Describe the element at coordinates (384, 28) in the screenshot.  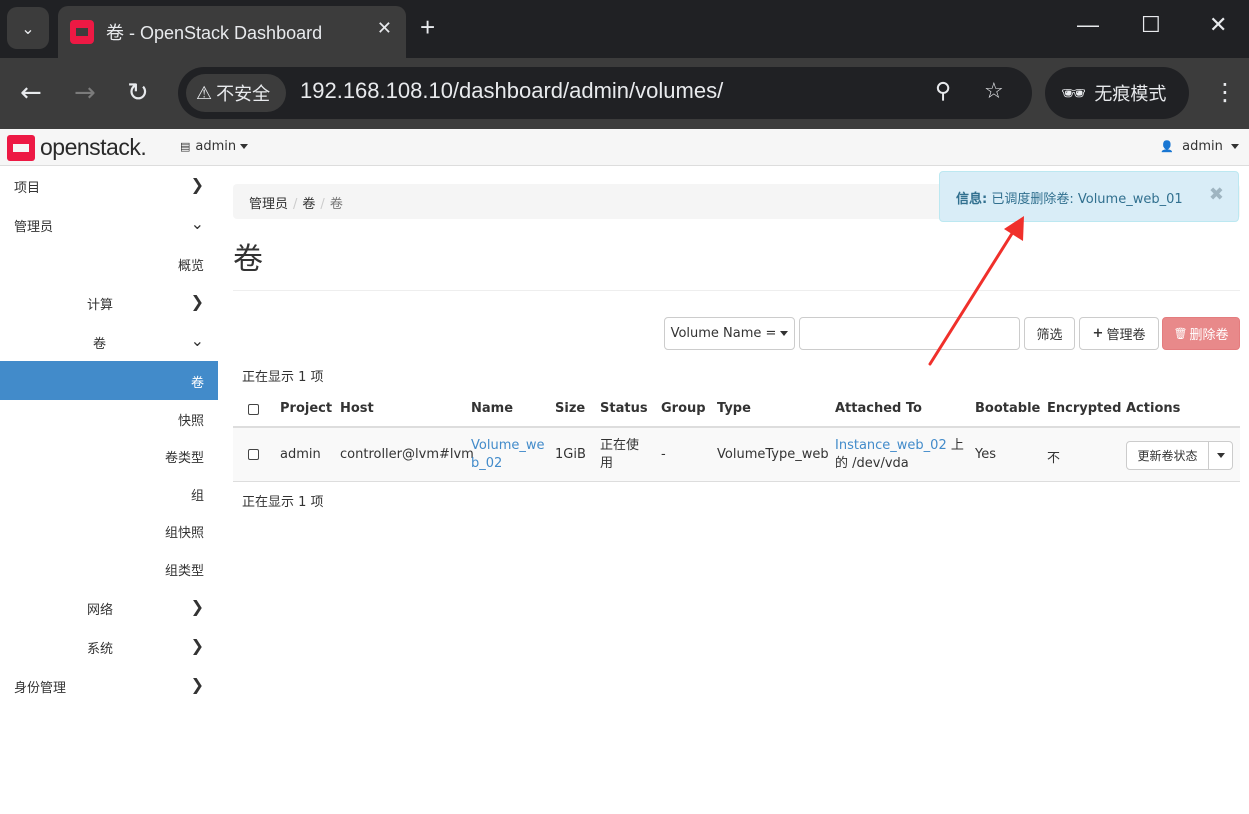
I see `tab-close-icon: ✕` at that location.